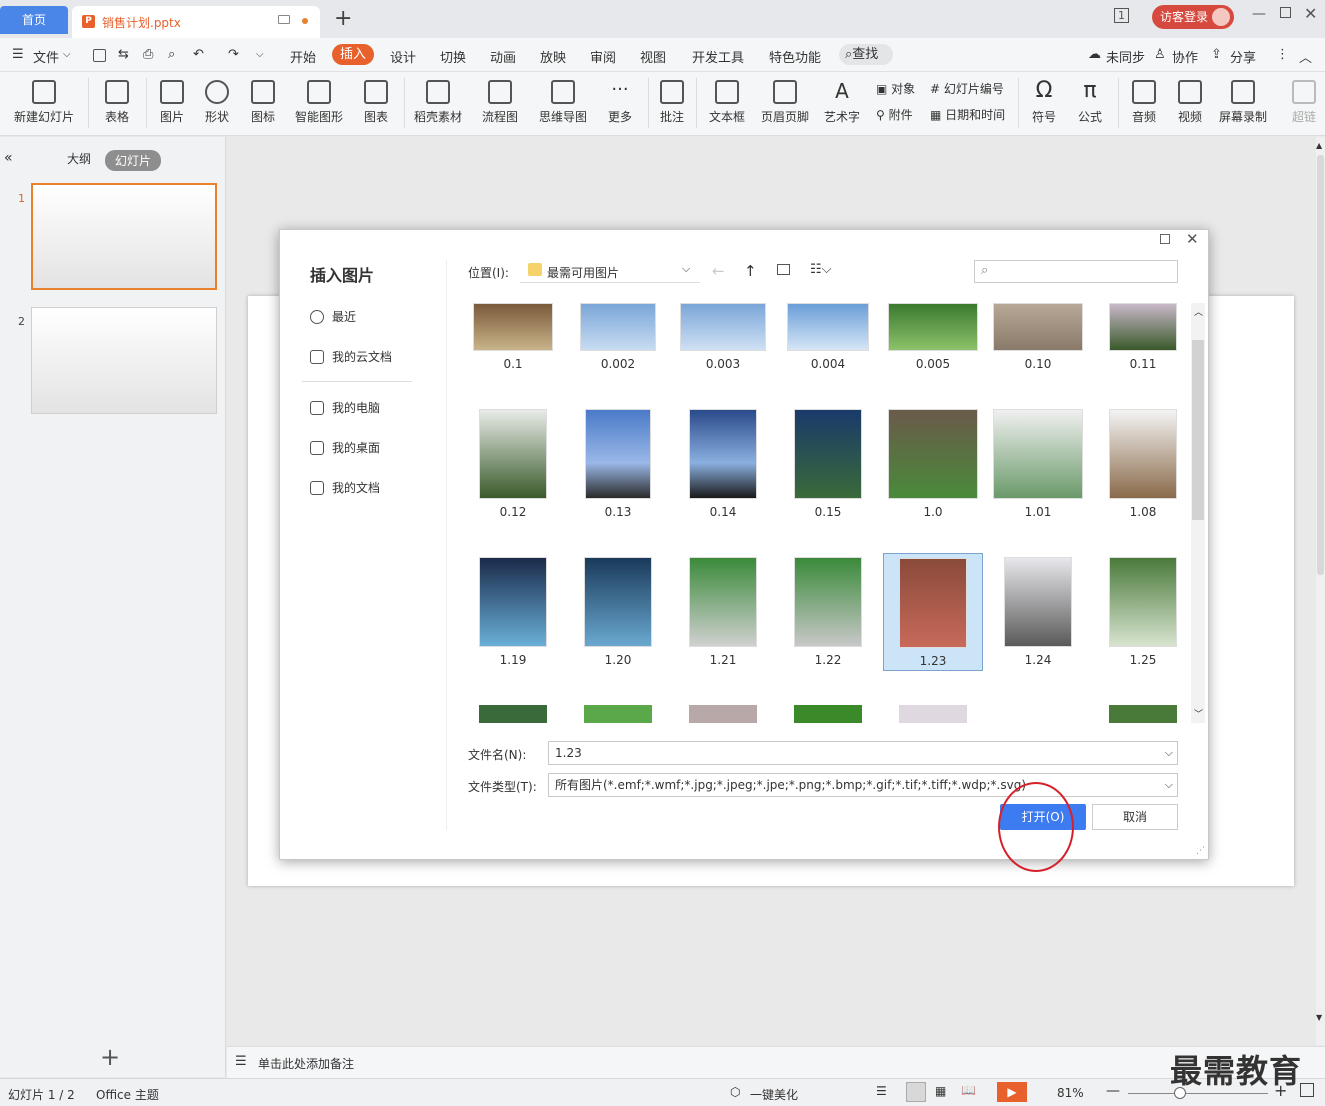 The width and height of the screenshot is (1325, 1106). What do you see at coordinates (828, 464) in the screenshot?
I see `picture-item: 0.15` at bounding box center [828, 464].